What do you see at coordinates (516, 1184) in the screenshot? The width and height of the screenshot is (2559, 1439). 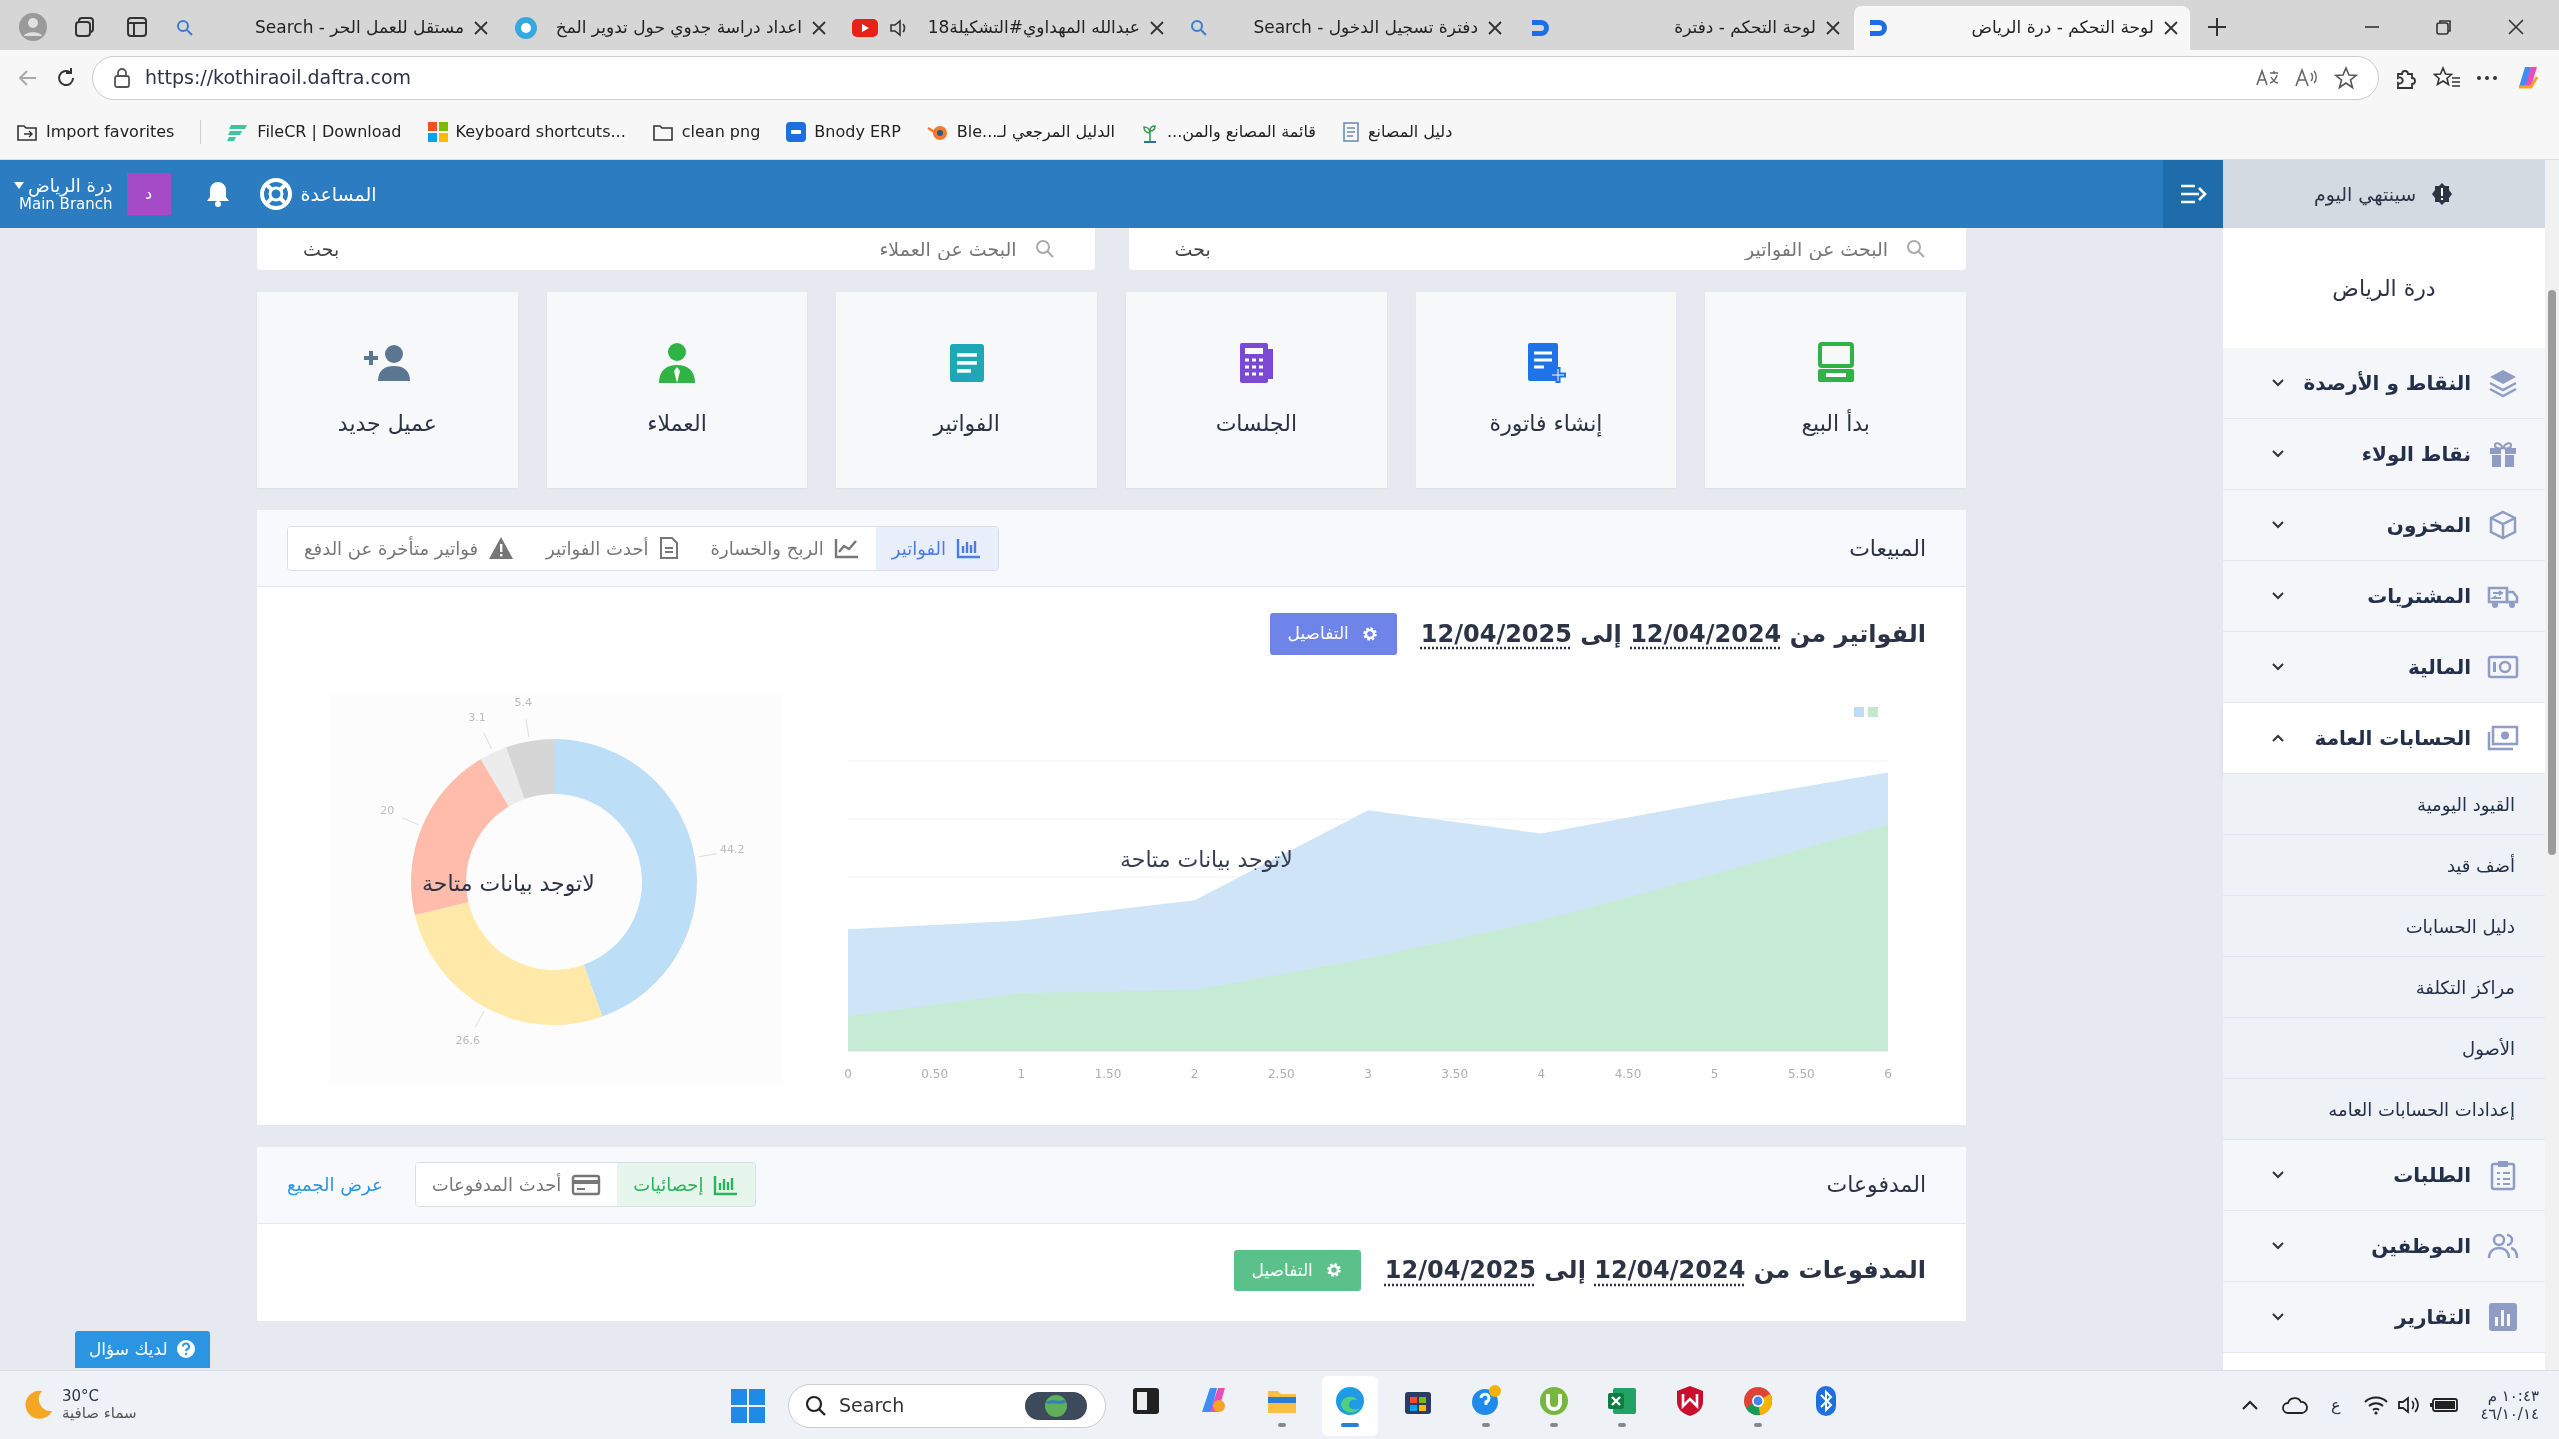 I see `chart-tab: أحدث المدفوعات` at bounding box center [516, 1184].